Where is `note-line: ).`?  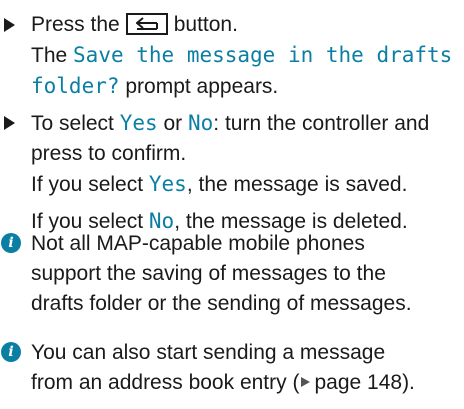 note-line: ). is located at coordinates (408, 382).